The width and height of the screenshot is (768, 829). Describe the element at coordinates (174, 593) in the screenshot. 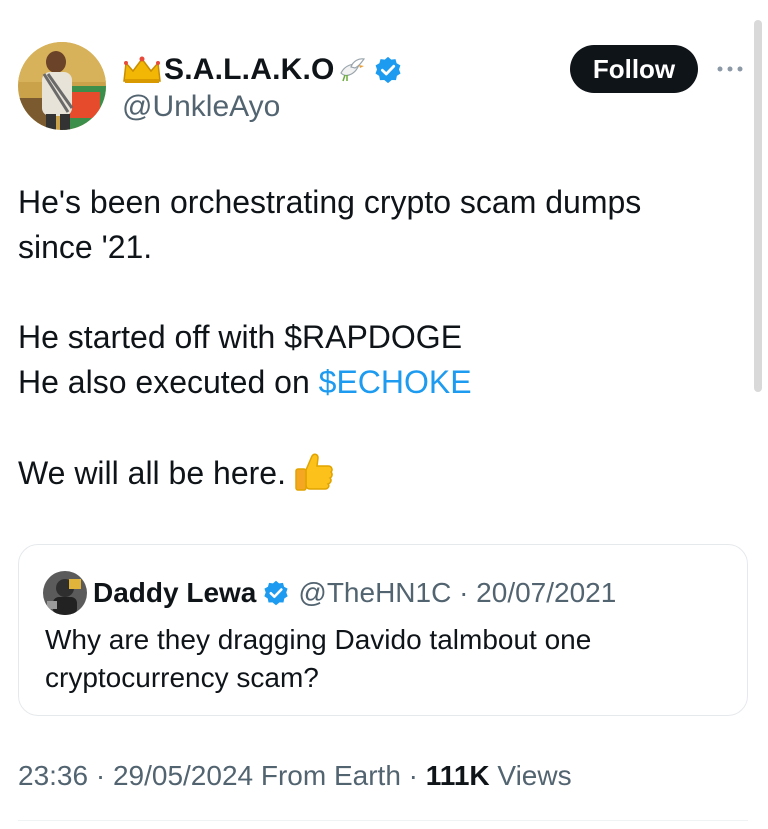

I see `quote-author-name: Daddy Lewa` at that location.